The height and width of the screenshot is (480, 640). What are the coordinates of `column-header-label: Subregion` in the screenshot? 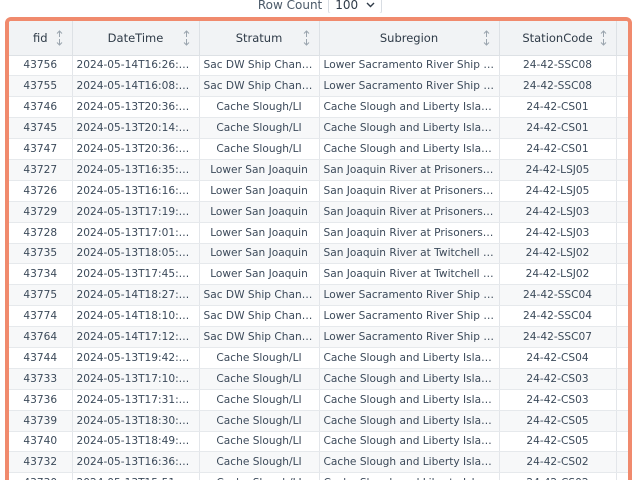 It's located at (409, 37).